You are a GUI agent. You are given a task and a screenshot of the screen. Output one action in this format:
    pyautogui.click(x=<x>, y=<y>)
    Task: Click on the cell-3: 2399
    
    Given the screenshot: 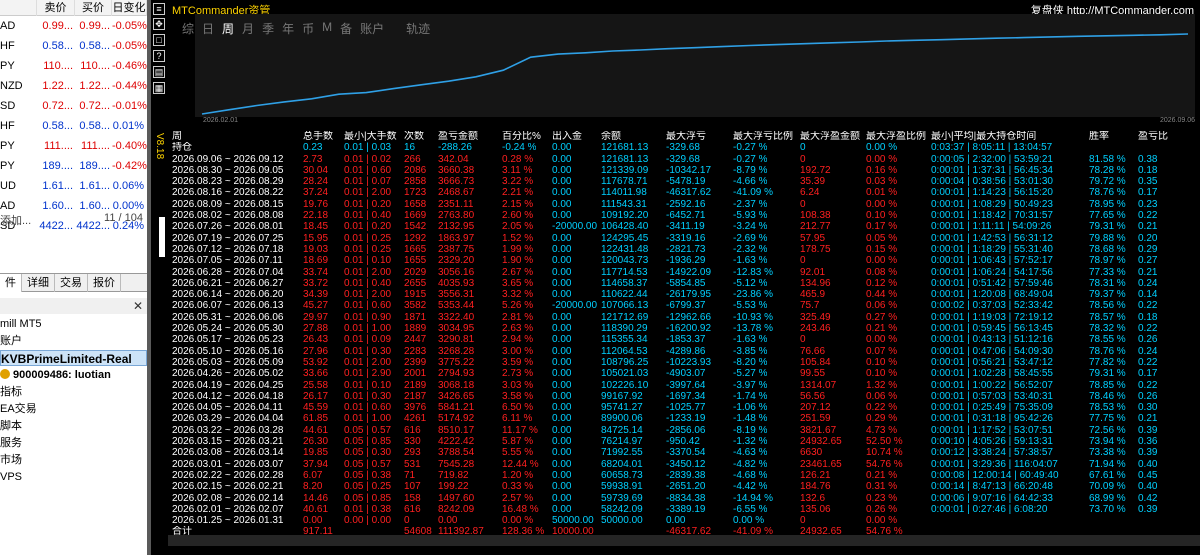 What is the action you would take?
    pyautogui.click(x=415, y=362)
    